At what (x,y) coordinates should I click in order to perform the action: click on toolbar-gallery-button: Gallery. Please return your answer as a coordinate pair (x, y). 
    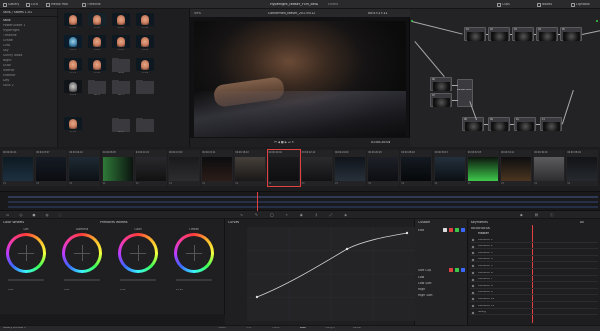
    Looking at the image, I should click on (11, 4).